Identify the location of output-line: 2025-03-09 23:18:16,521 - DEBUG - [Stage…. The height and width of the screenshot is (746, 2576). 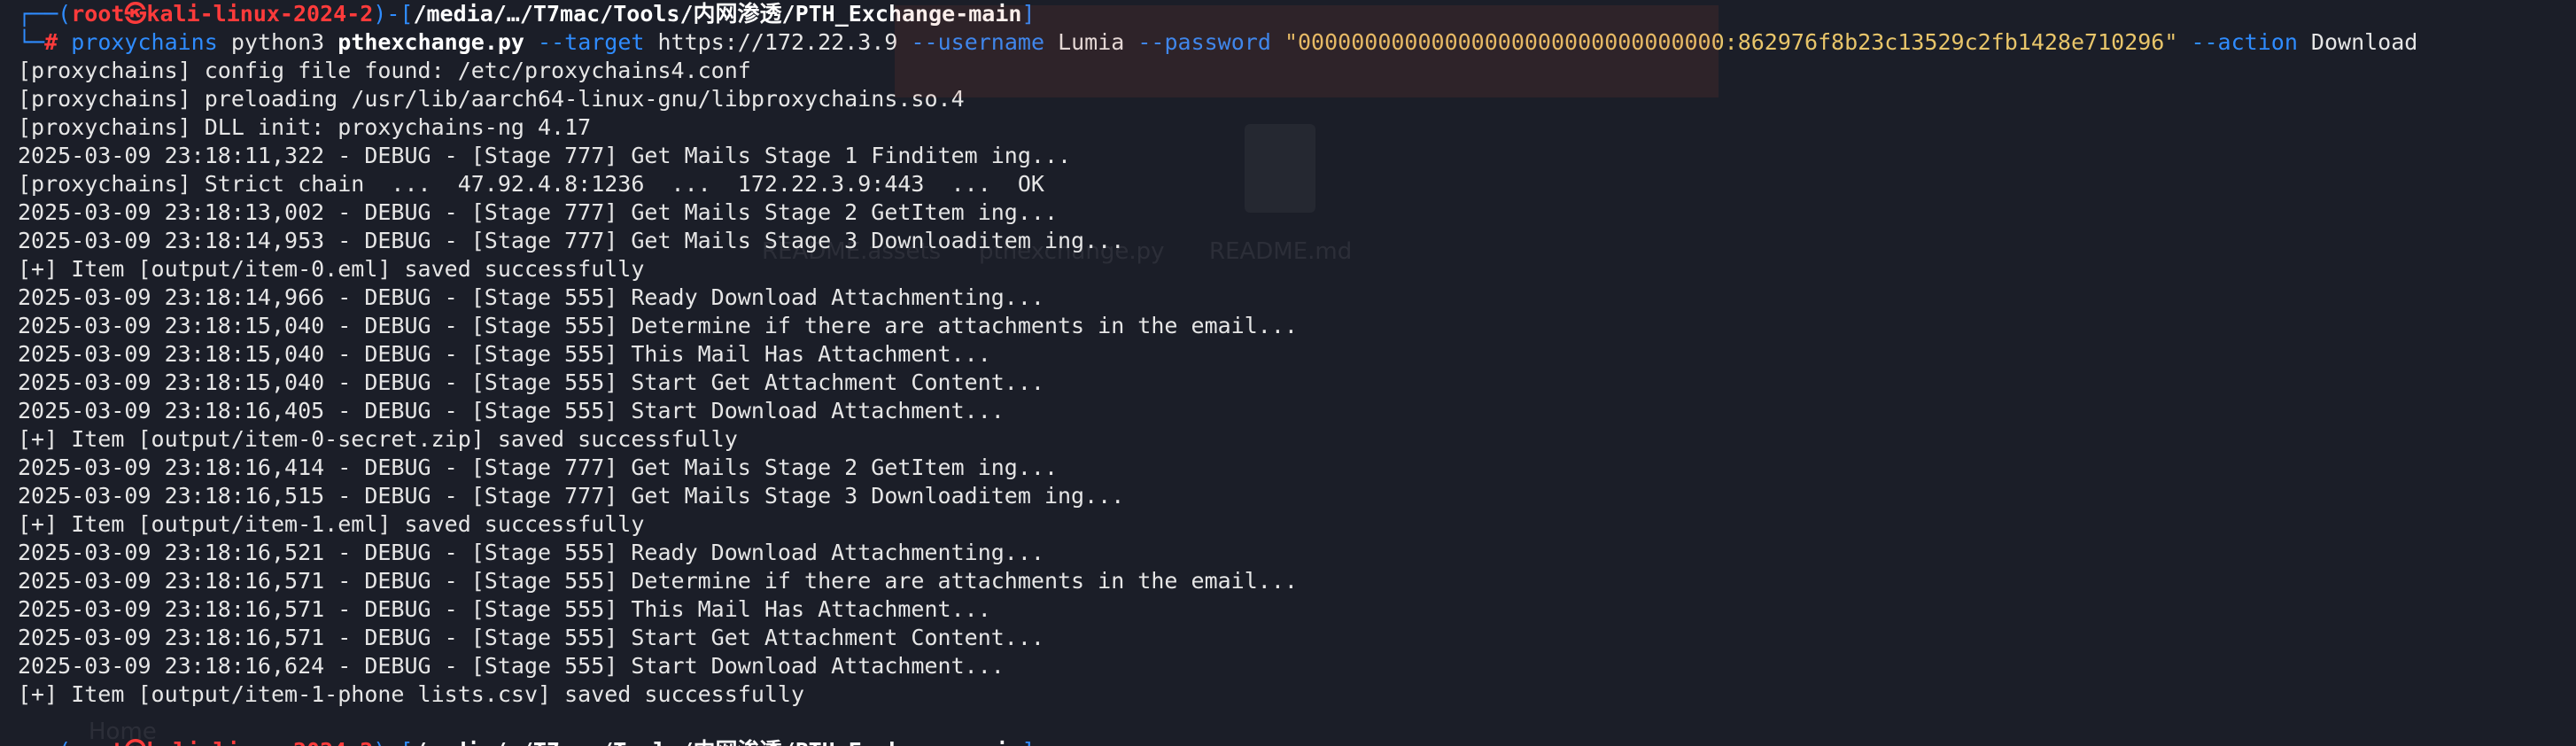
(531, 552).